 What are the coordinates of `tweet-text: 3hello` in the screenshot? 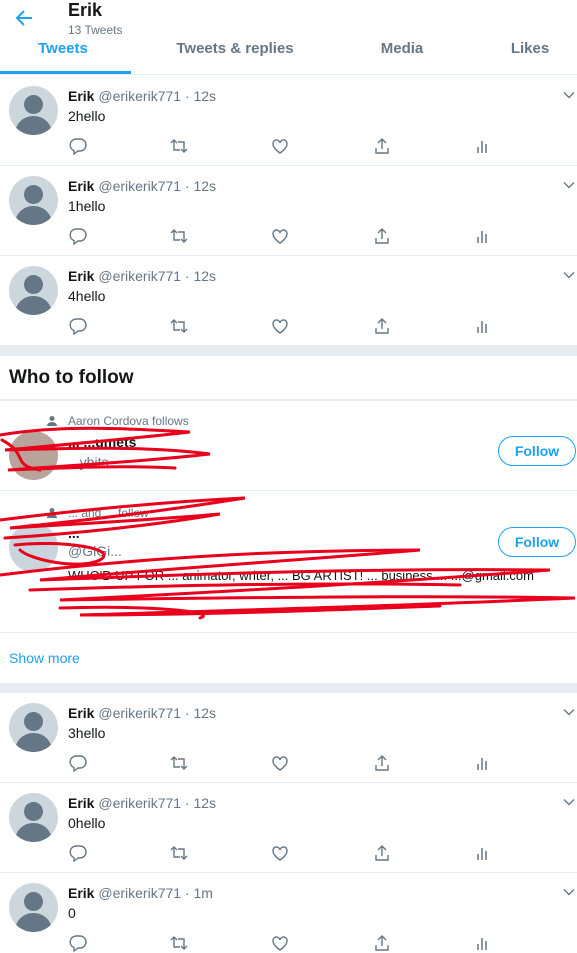 It's located at (87, 733).